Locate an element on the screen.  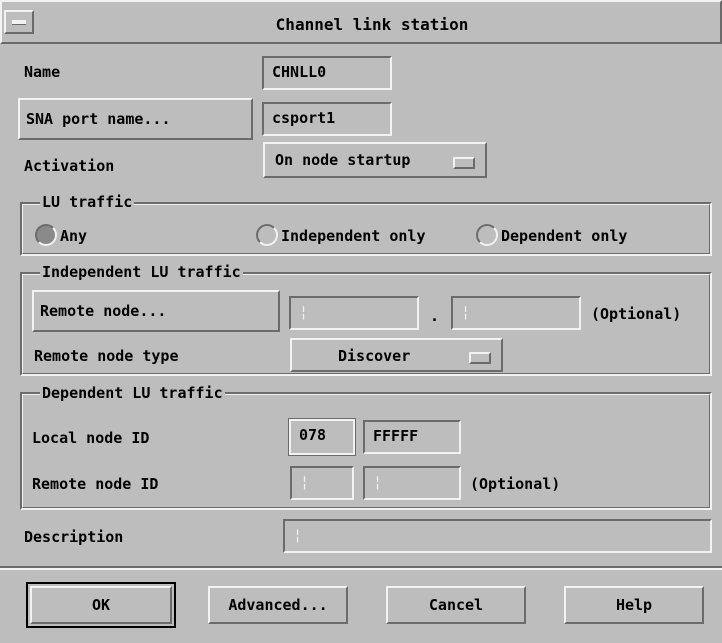
radio-any-label: Any is located at coordinates (73, 236).